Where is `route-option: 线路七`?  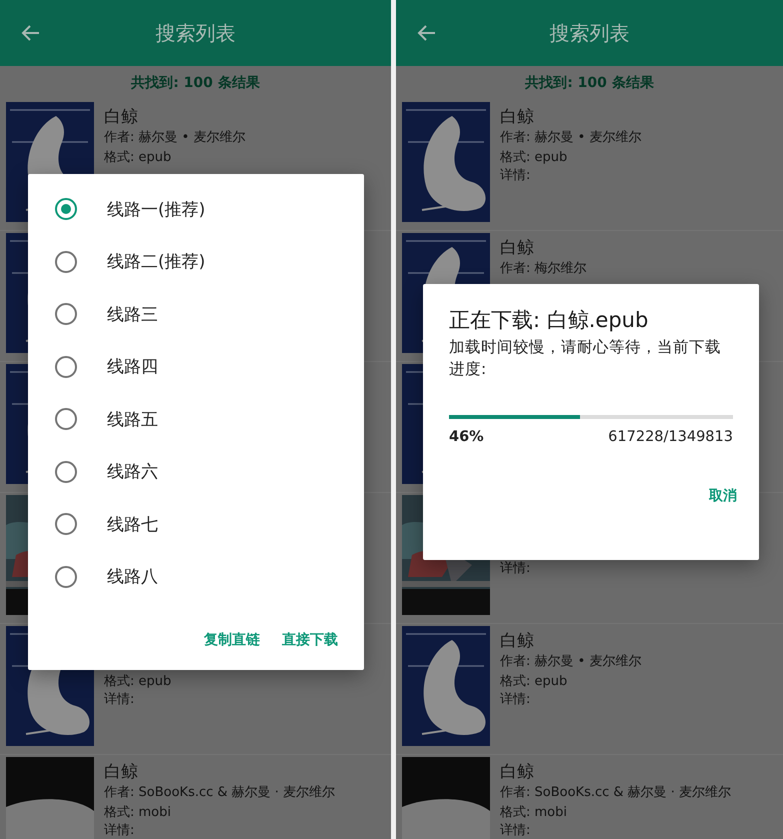 route-option: 线路七 is located at coordinates (196, 524).